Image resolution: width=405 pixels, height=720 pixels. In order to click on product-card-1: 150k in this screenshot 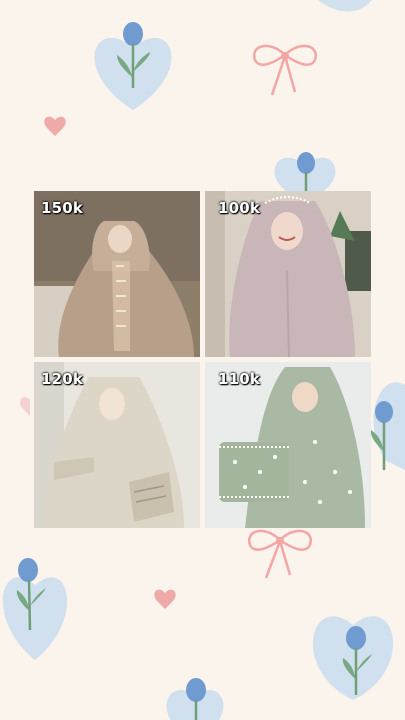, I will do `click(117, 274)`.